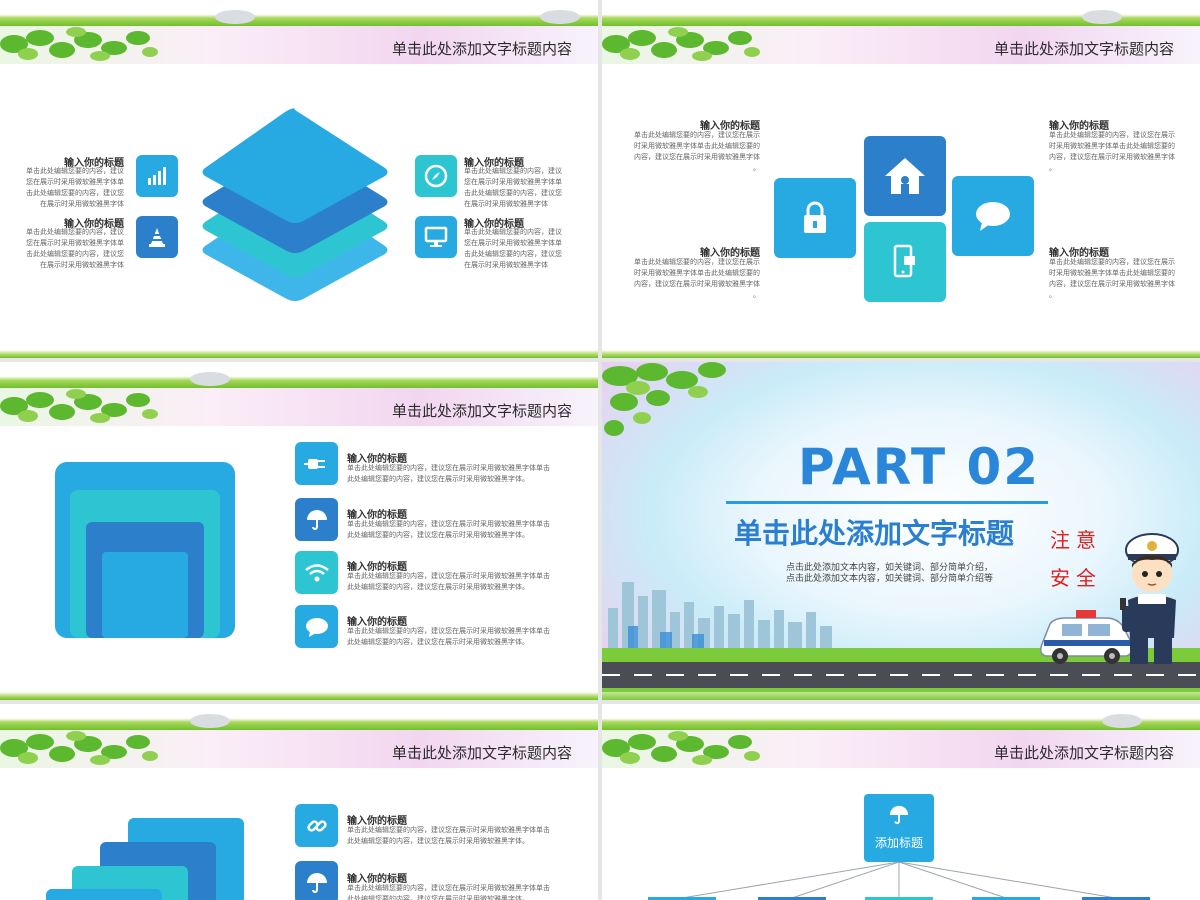 This screenshot has width=1200, height=900. I want to click on home-icon, so click(905, 176).